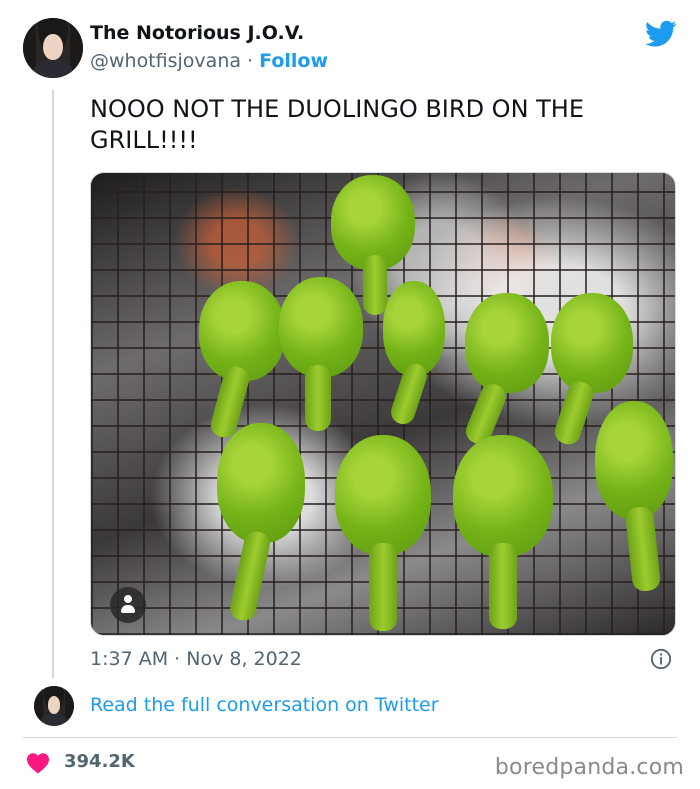 Image resolution: width=700 pixels, height=789 pixels. I want to click on tweet-timestamp: 1:37 AM · Nov 8, 2022, so click(196, 659).